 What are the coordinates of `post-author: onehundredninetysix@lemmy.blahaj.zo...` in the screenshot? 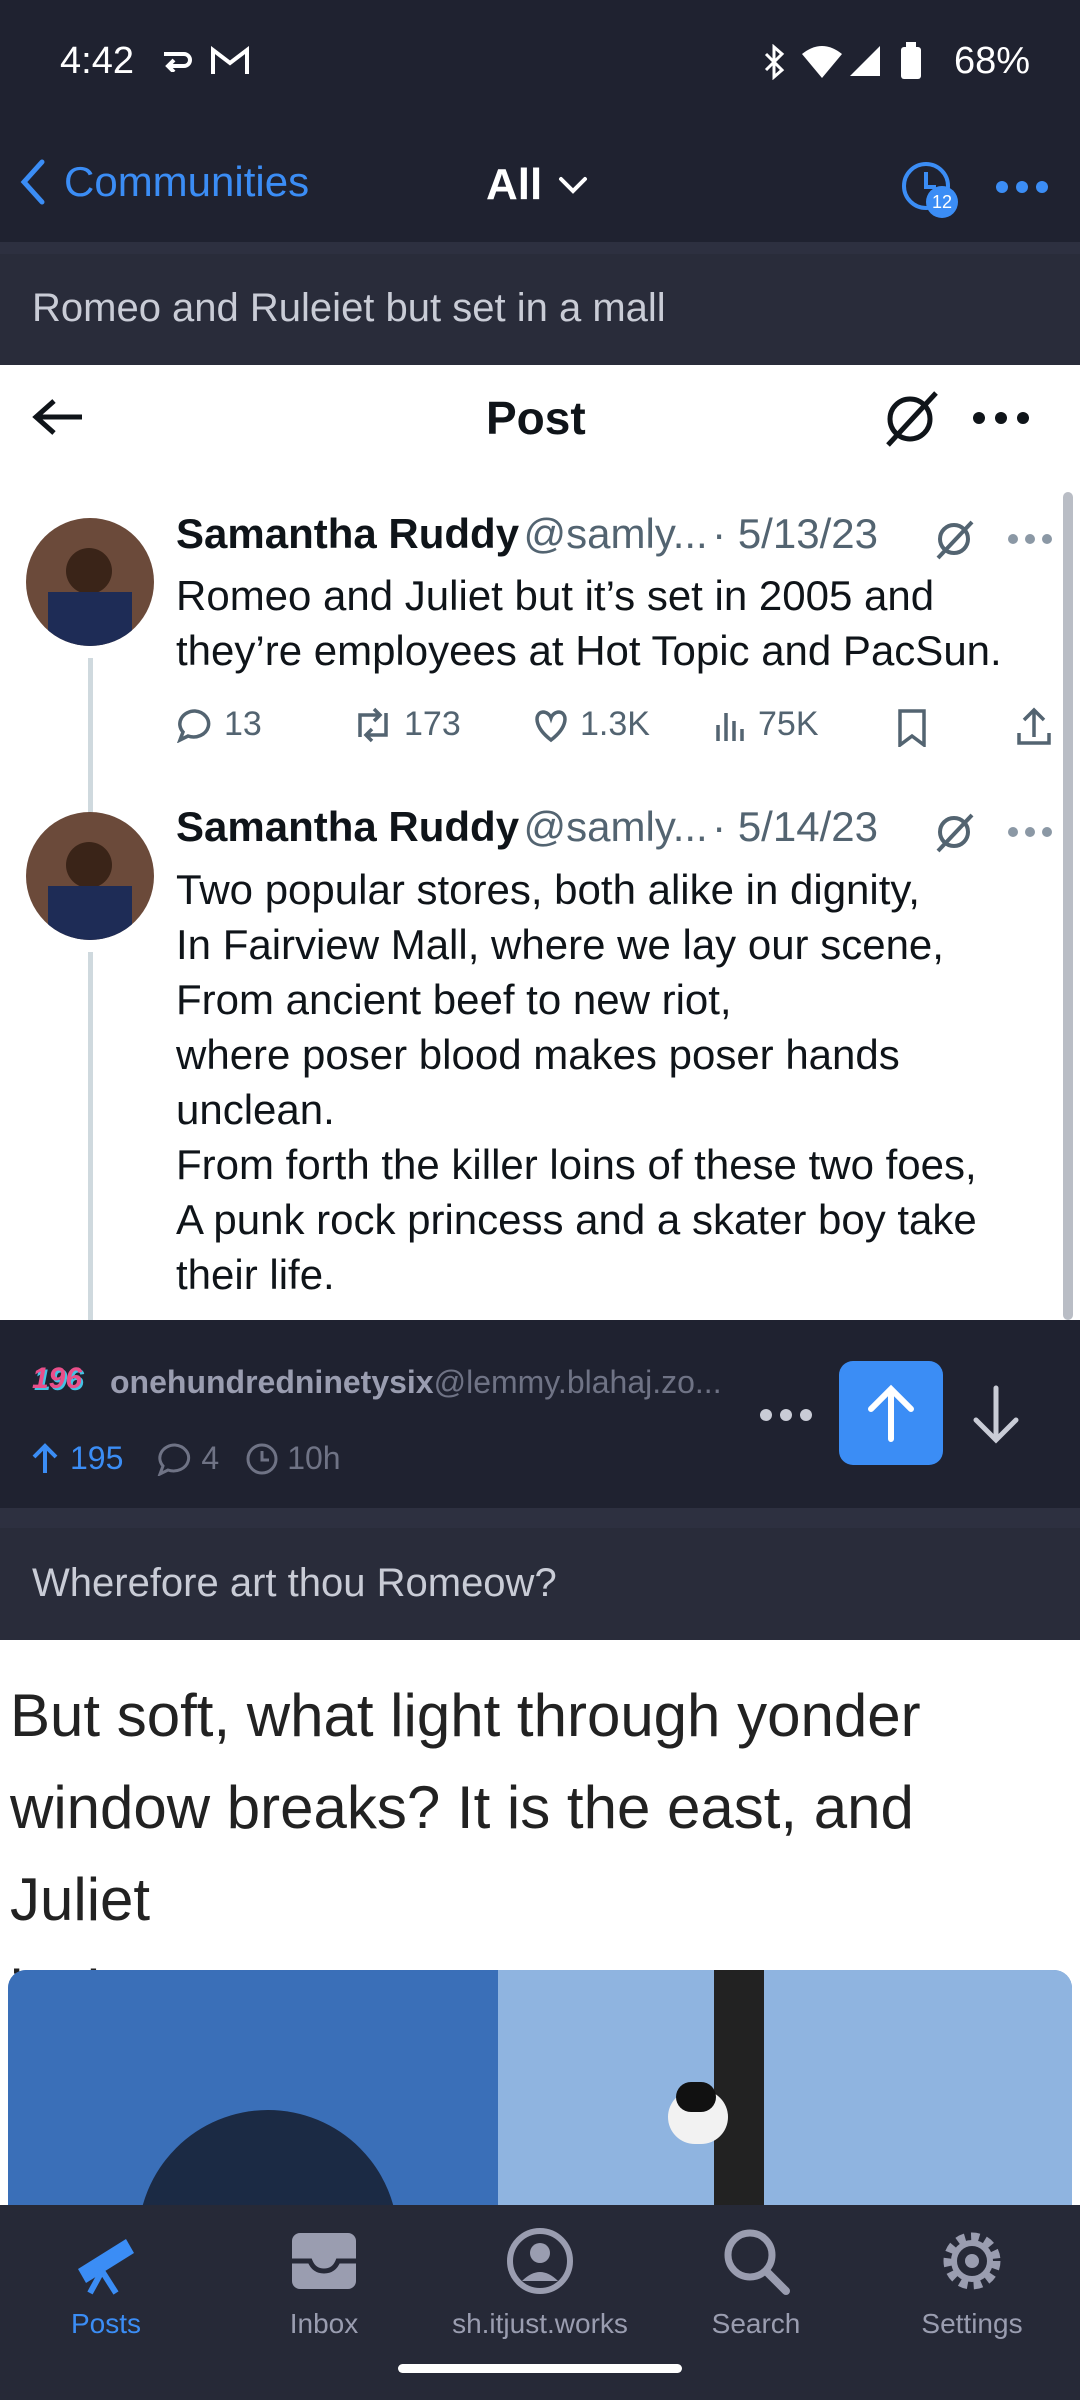 It's located at (416, 1382).